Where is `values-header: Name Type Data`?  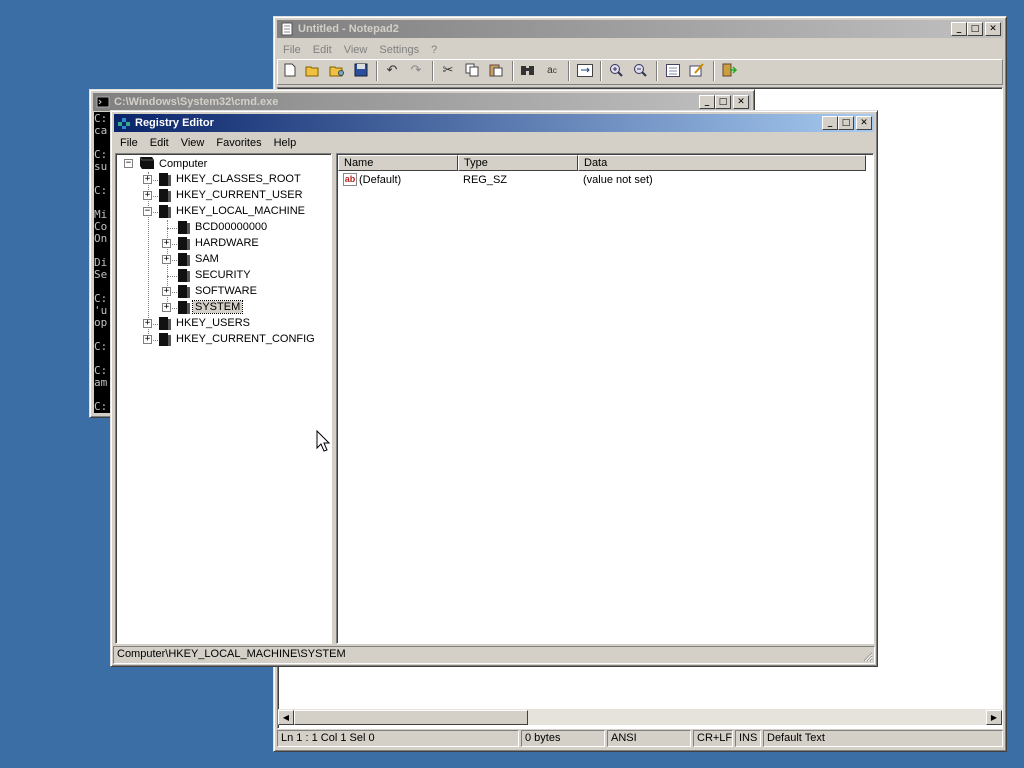 values-header: Name Type Data is located at coordinates (605, 163).